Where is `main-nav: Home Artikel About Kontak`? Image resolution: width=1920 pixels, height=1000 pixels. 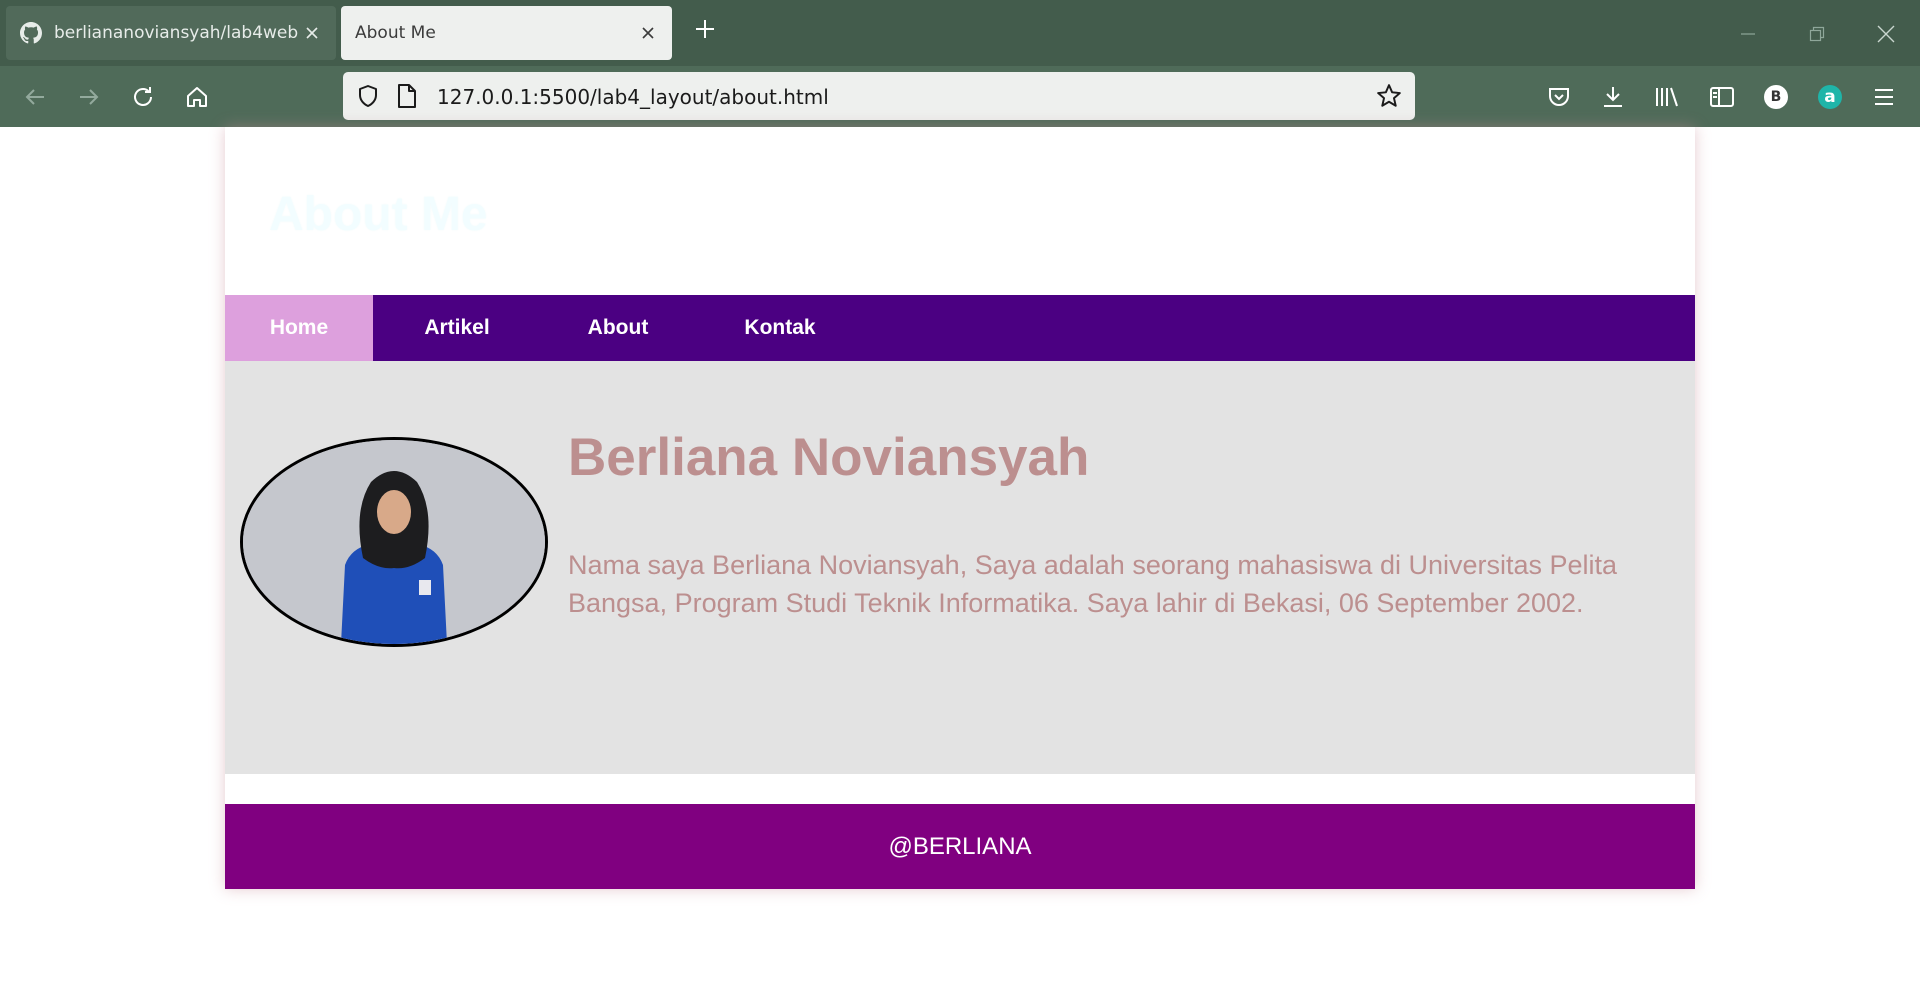
main-nav: Home Artikel About Kontak is located at coordinates (960, 328).